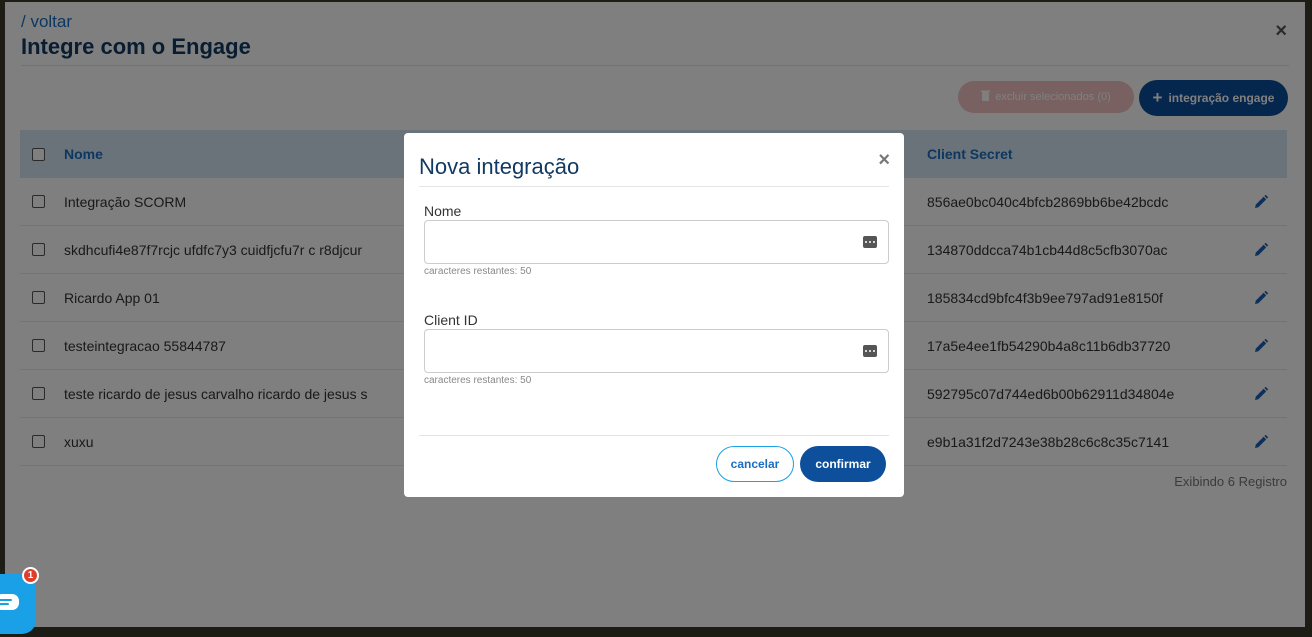 This screenshot has height=637, width=1312. I want to click on name-input, so click(656, 242).